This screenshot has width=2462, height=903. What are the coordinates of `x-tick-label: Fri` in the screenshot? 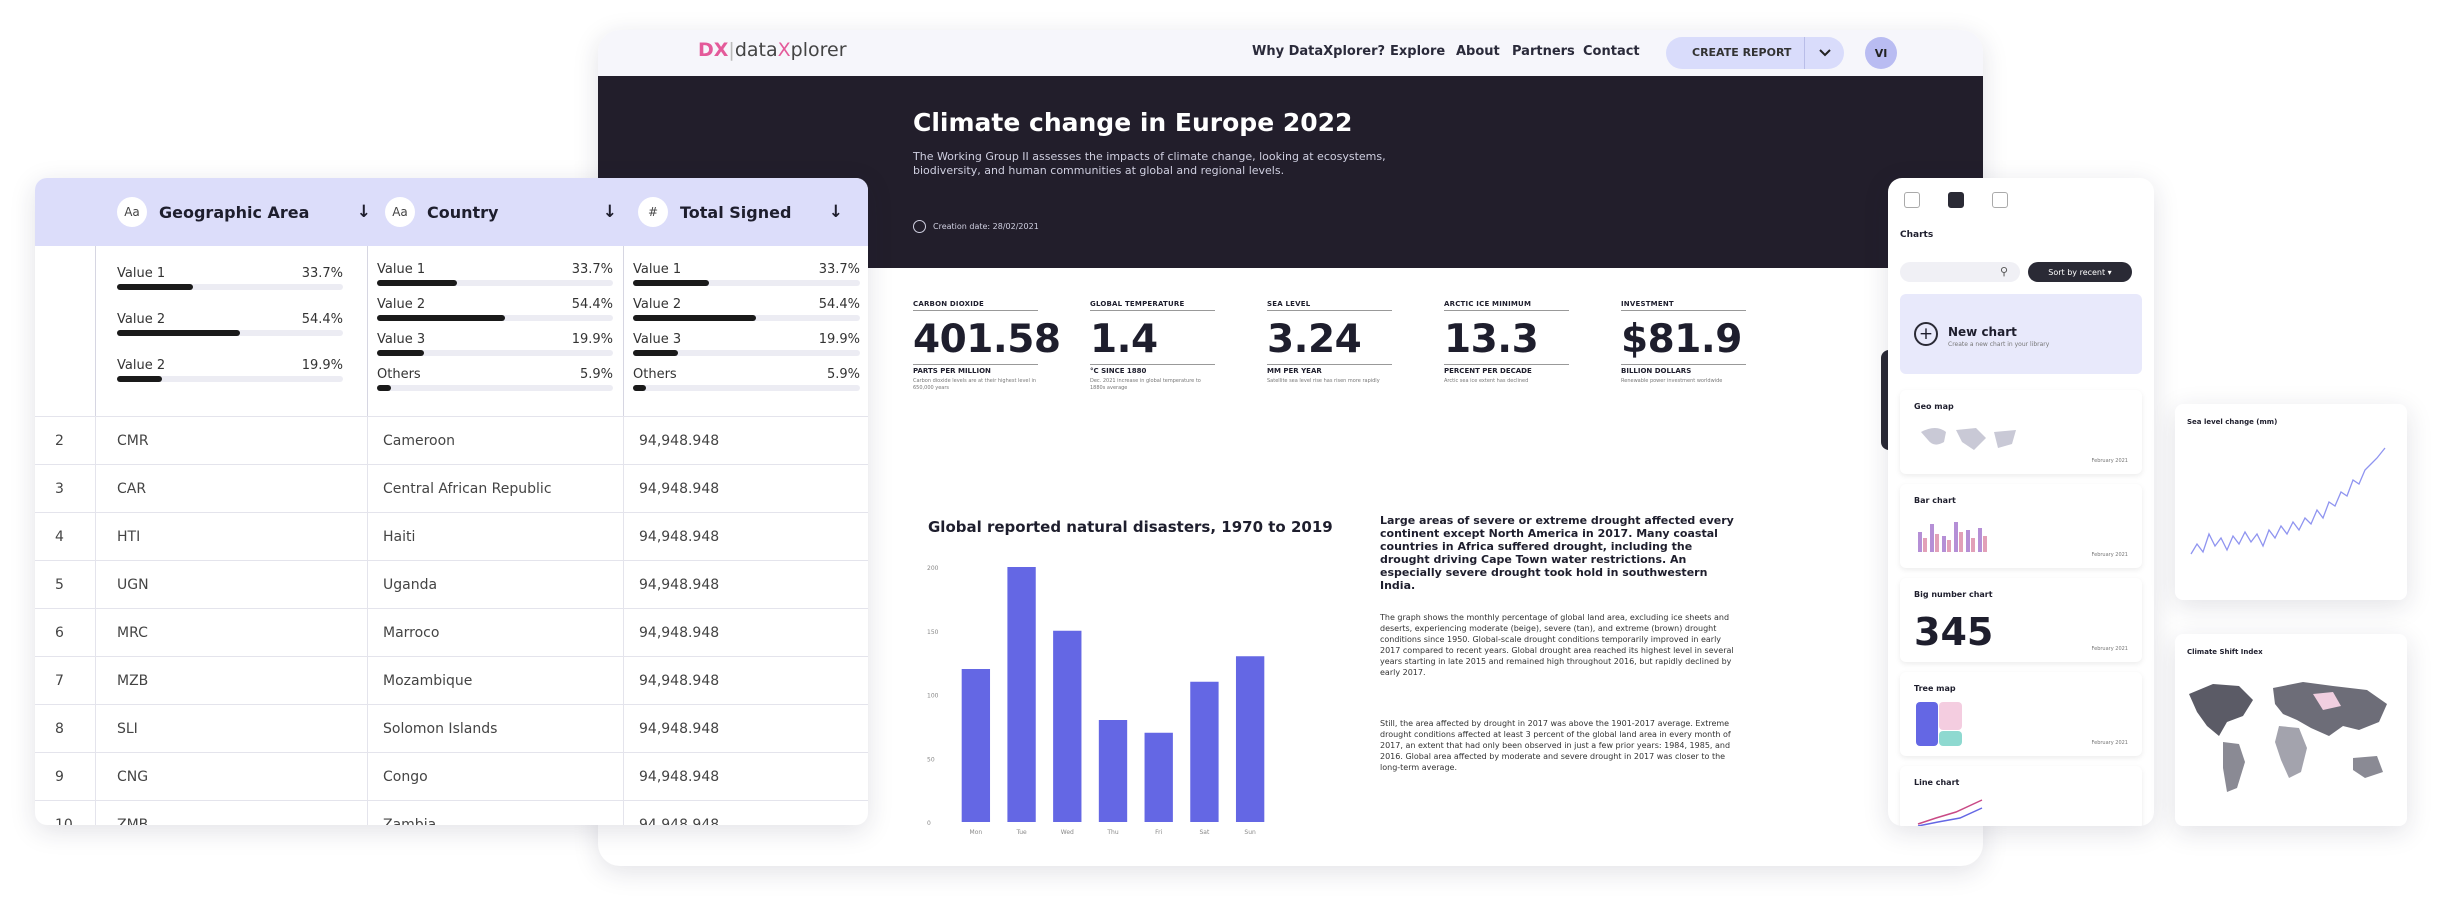 It's located at (1158, 832).